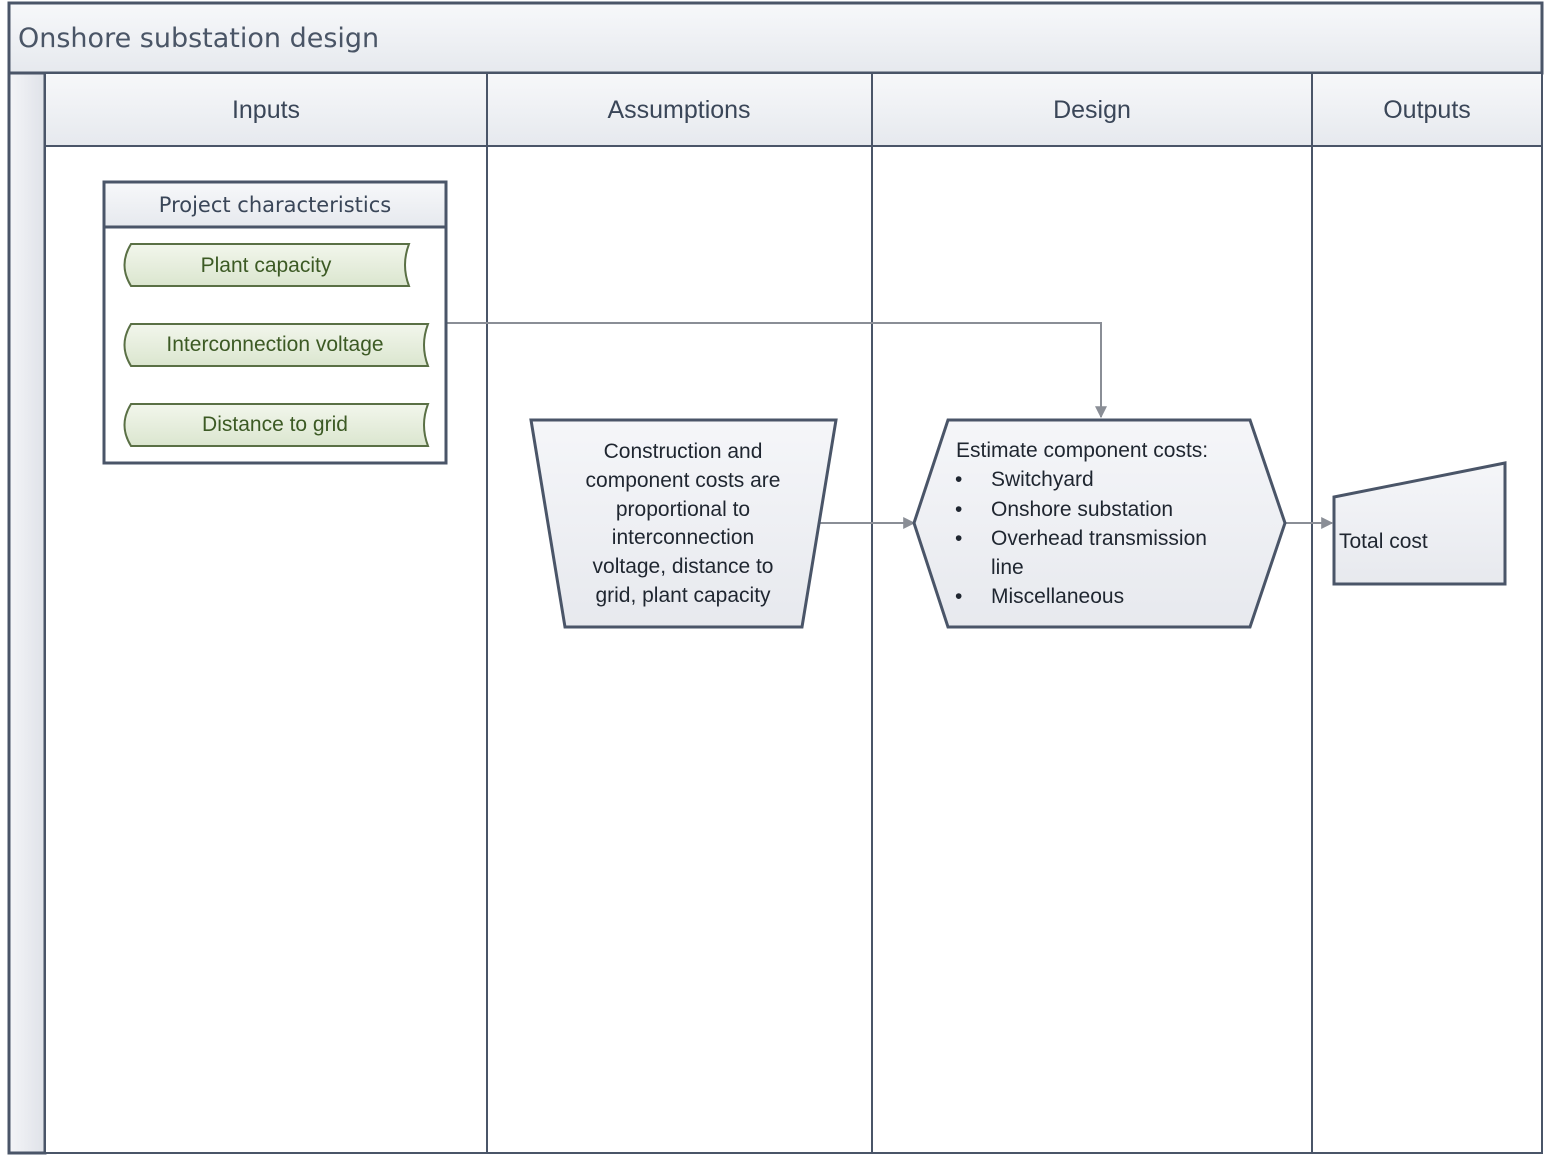 Image resolution: width=1545 pixels, height=1157 pixels. Describe the element at coordinates (683, 451) in the screenshot. I see `assumption-line: Construction and` at that location.